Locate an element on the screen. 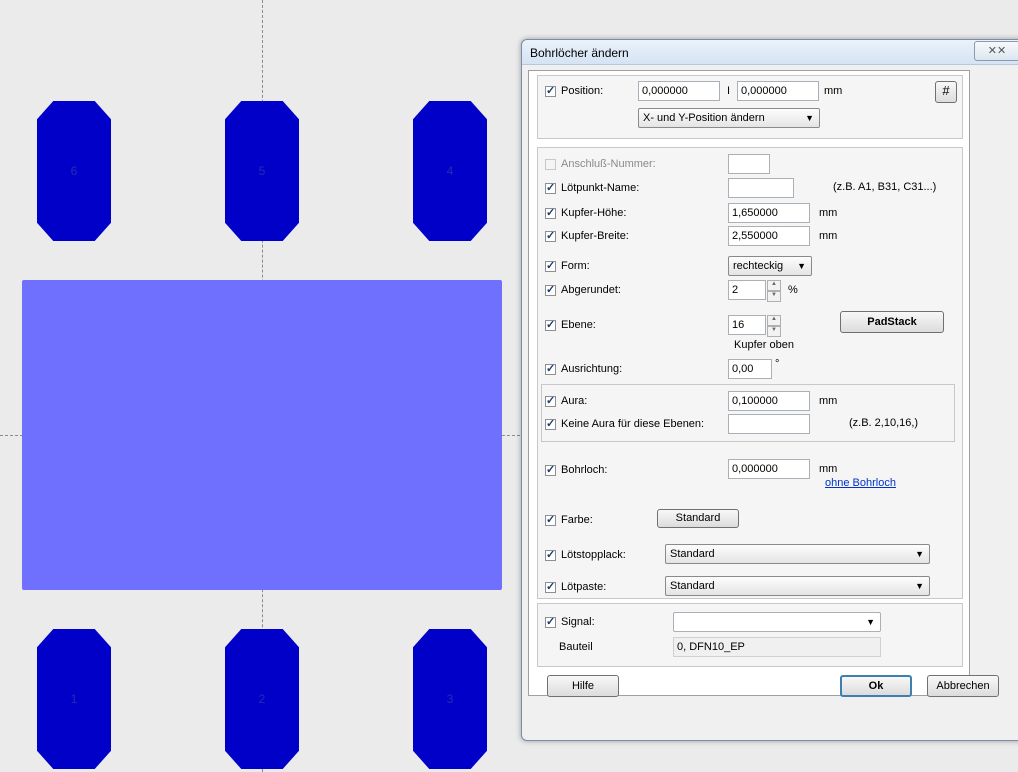 The width and height of the screenshot is (1018, 772). kupfer-breite-unit: mm is located at coordinates (828, 236).